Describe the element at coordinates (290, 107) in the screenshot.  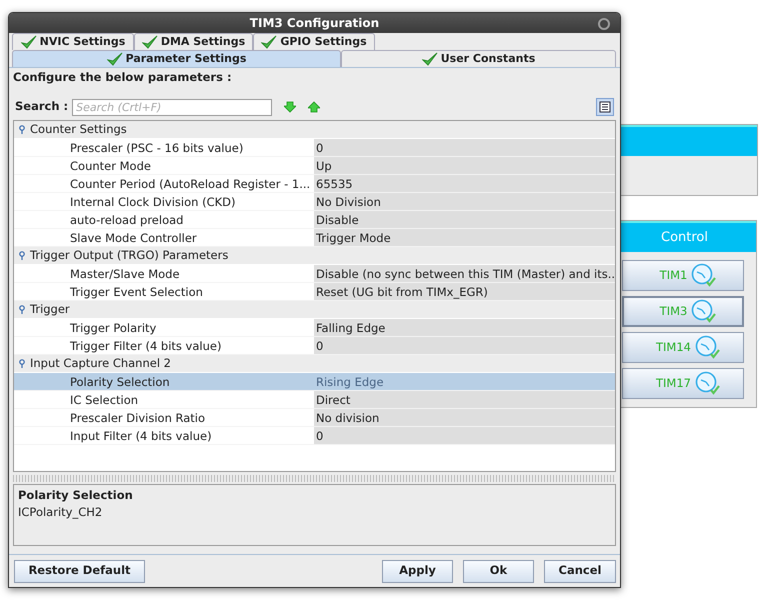
I see `down-arrow-icon` at that location.